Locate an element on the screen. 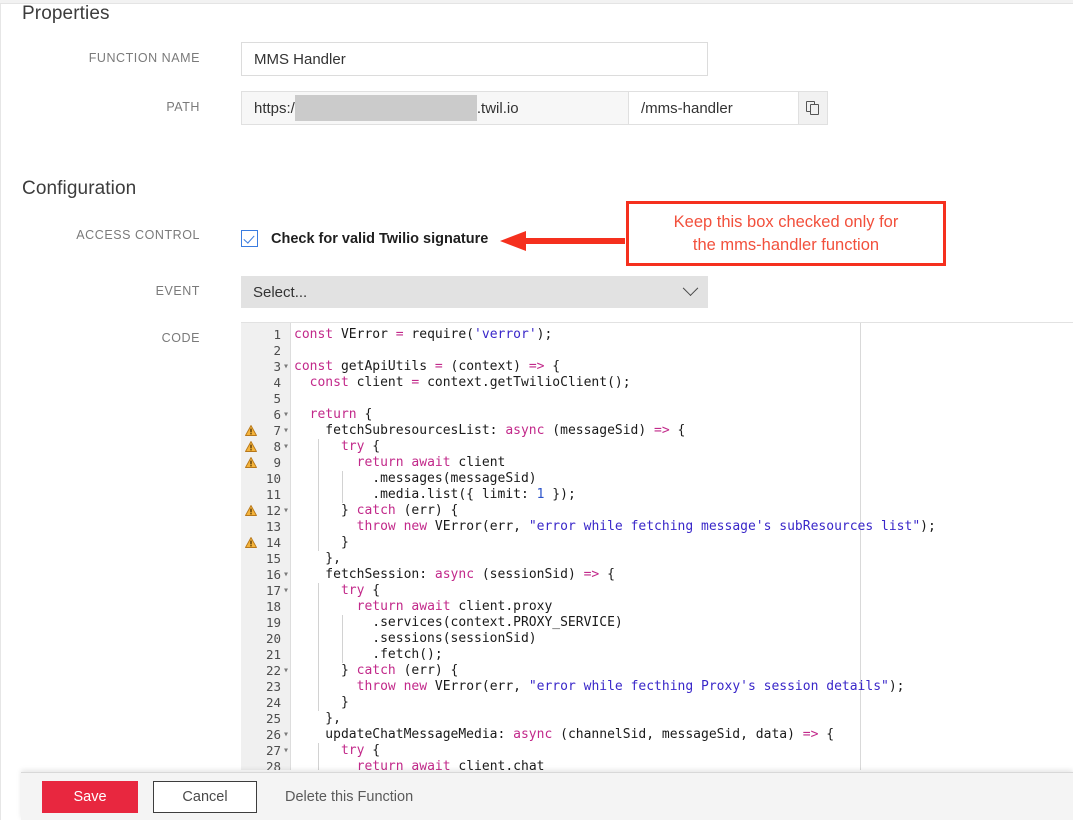 The height and width of the screenshot is (820, 1073). cancel-button: Cancel is located at coordinates (205, 796).